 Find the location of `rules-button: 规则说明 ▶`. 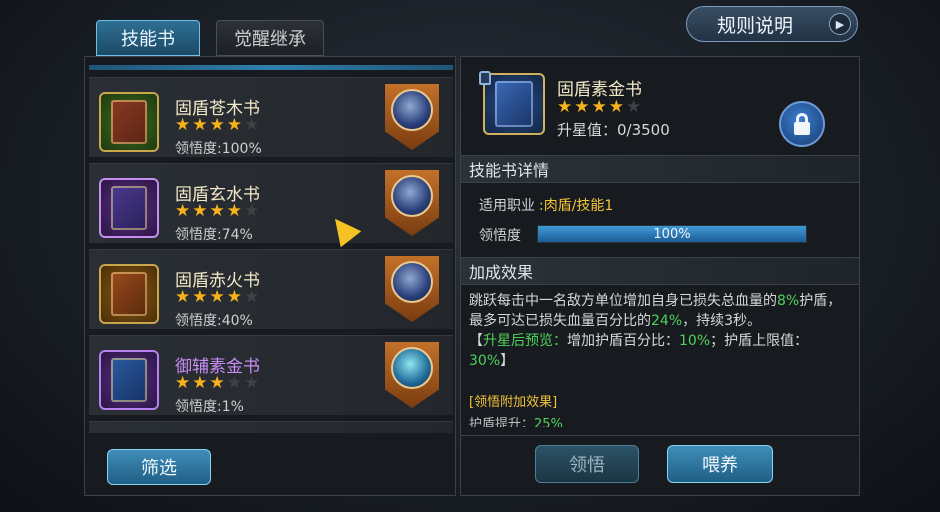

rules-button: 规则说明 ▶ is located at coordinates (772, 24).